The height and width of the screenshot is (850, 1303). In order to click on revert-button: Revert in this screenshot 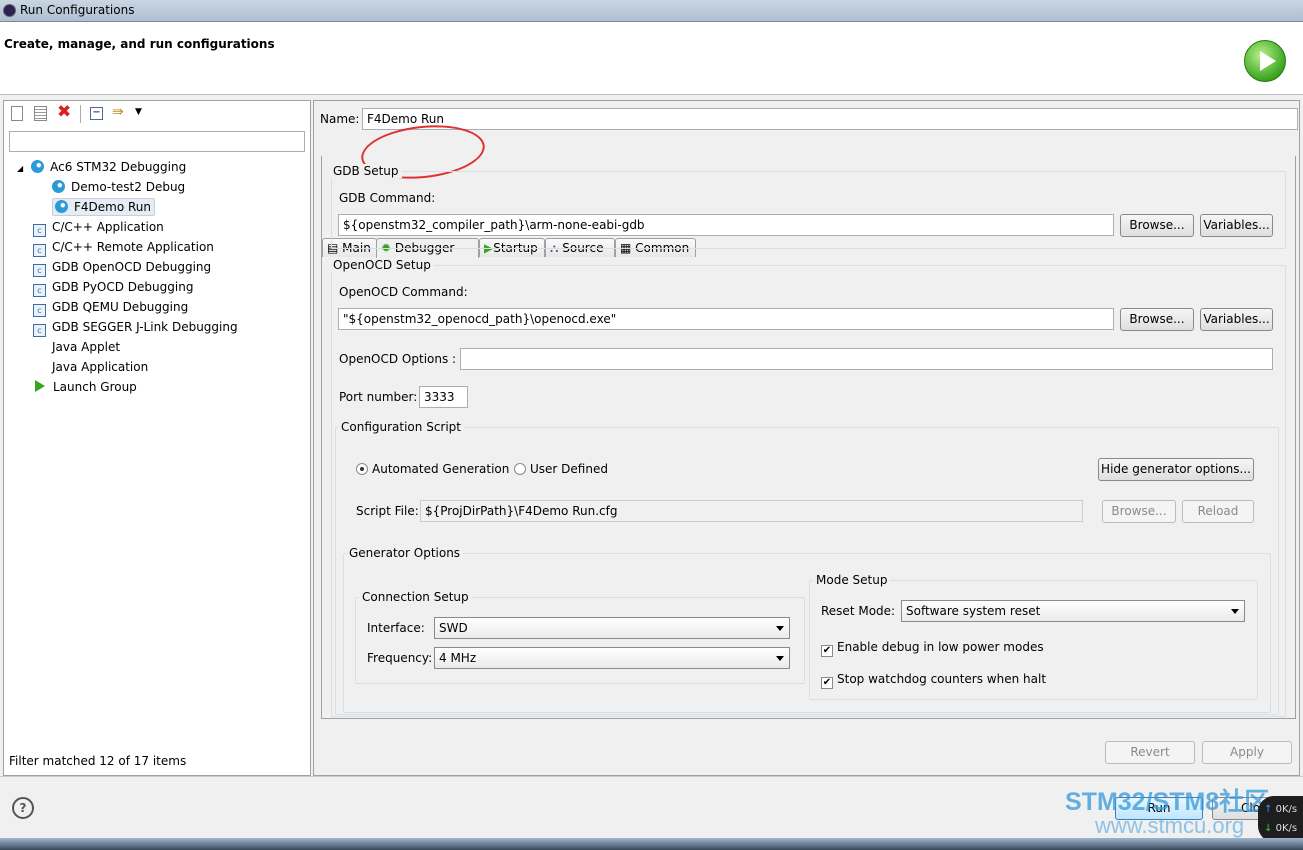, I will do `click(1150, 752)`.